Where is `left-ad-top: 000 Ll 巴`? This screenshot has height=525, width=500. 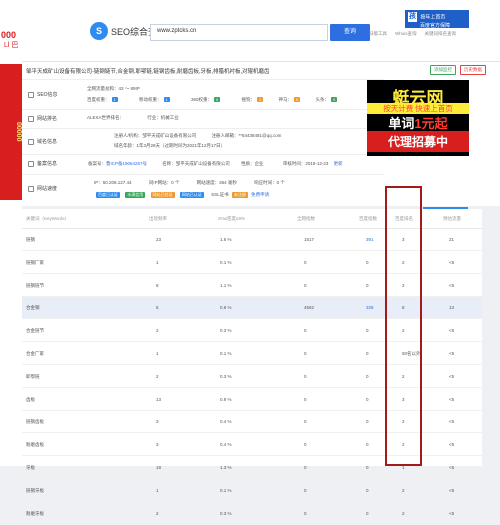
left-ad-top: 000 Ll 巴 is located at coordinates (11, 32).